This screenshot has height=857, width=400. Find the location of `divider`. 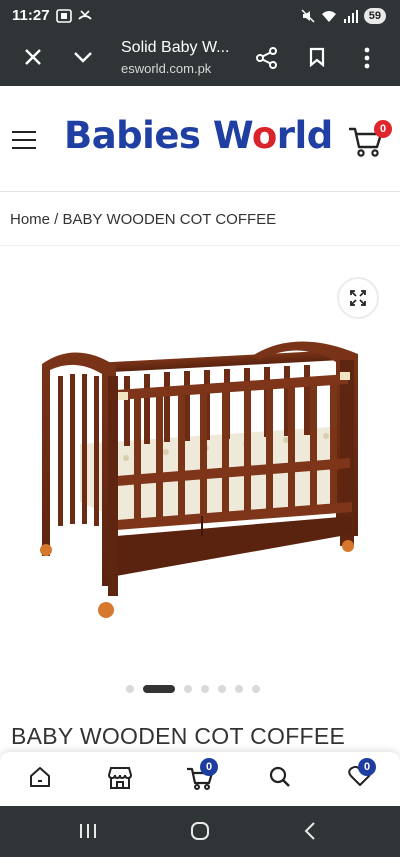

divider is located at coordinates (200, 245).